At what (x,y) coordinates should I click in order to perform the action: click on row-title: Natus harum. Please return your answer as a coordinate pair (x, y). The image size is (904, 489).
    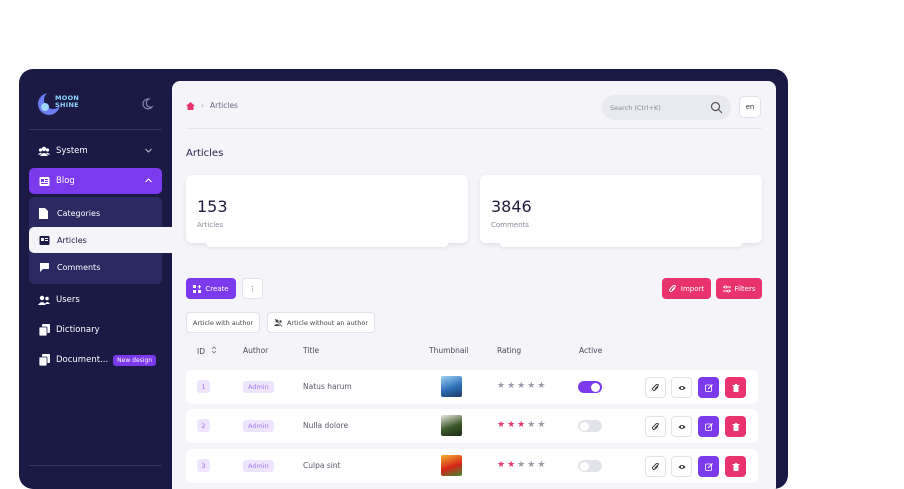
    Looking at the image, I should click on (327, 386).